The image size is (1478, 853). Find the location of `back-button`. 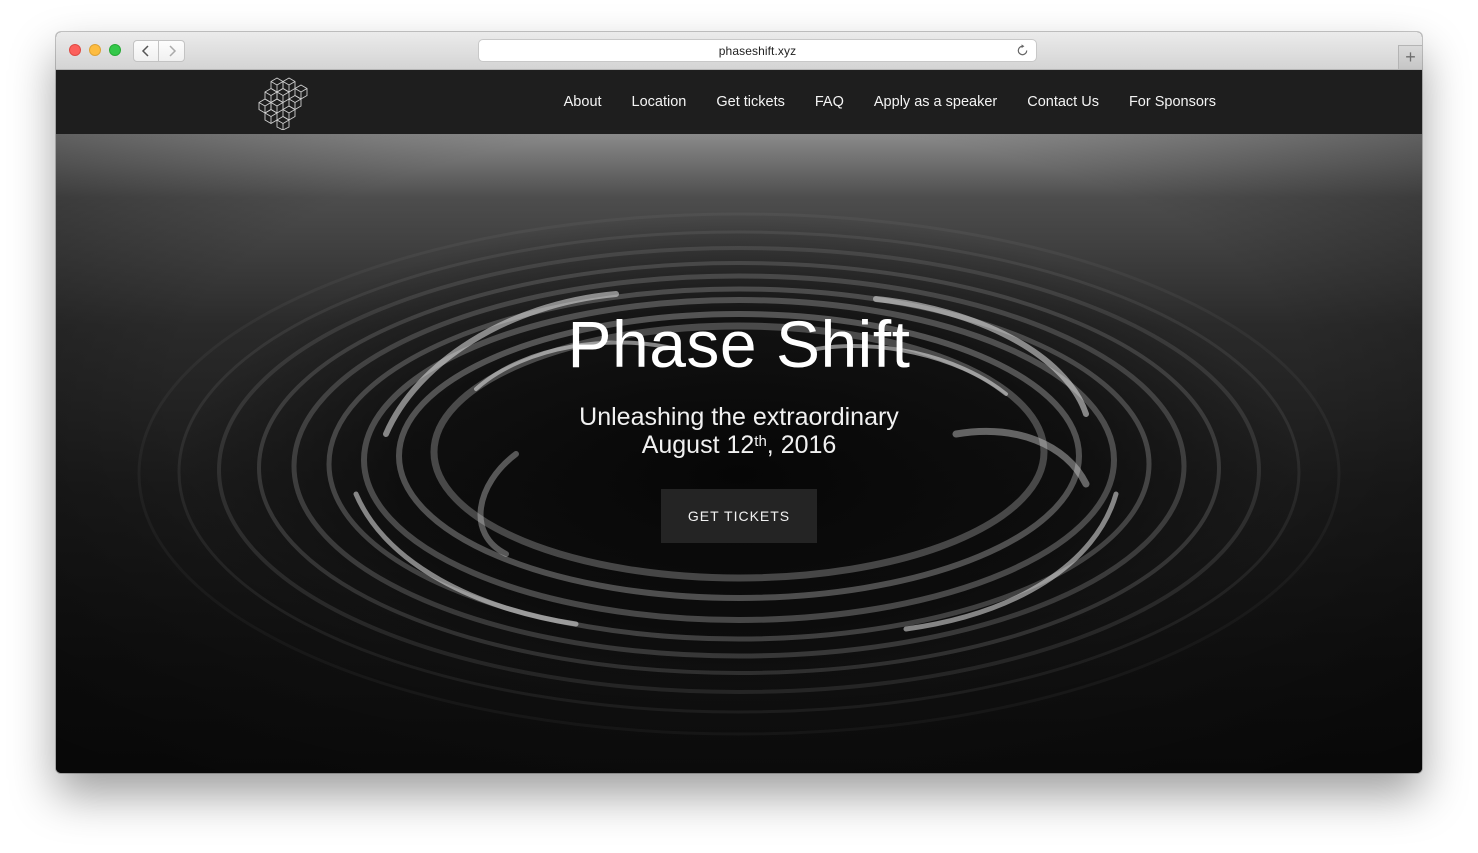

back-button is located at coordinates (146, 51).